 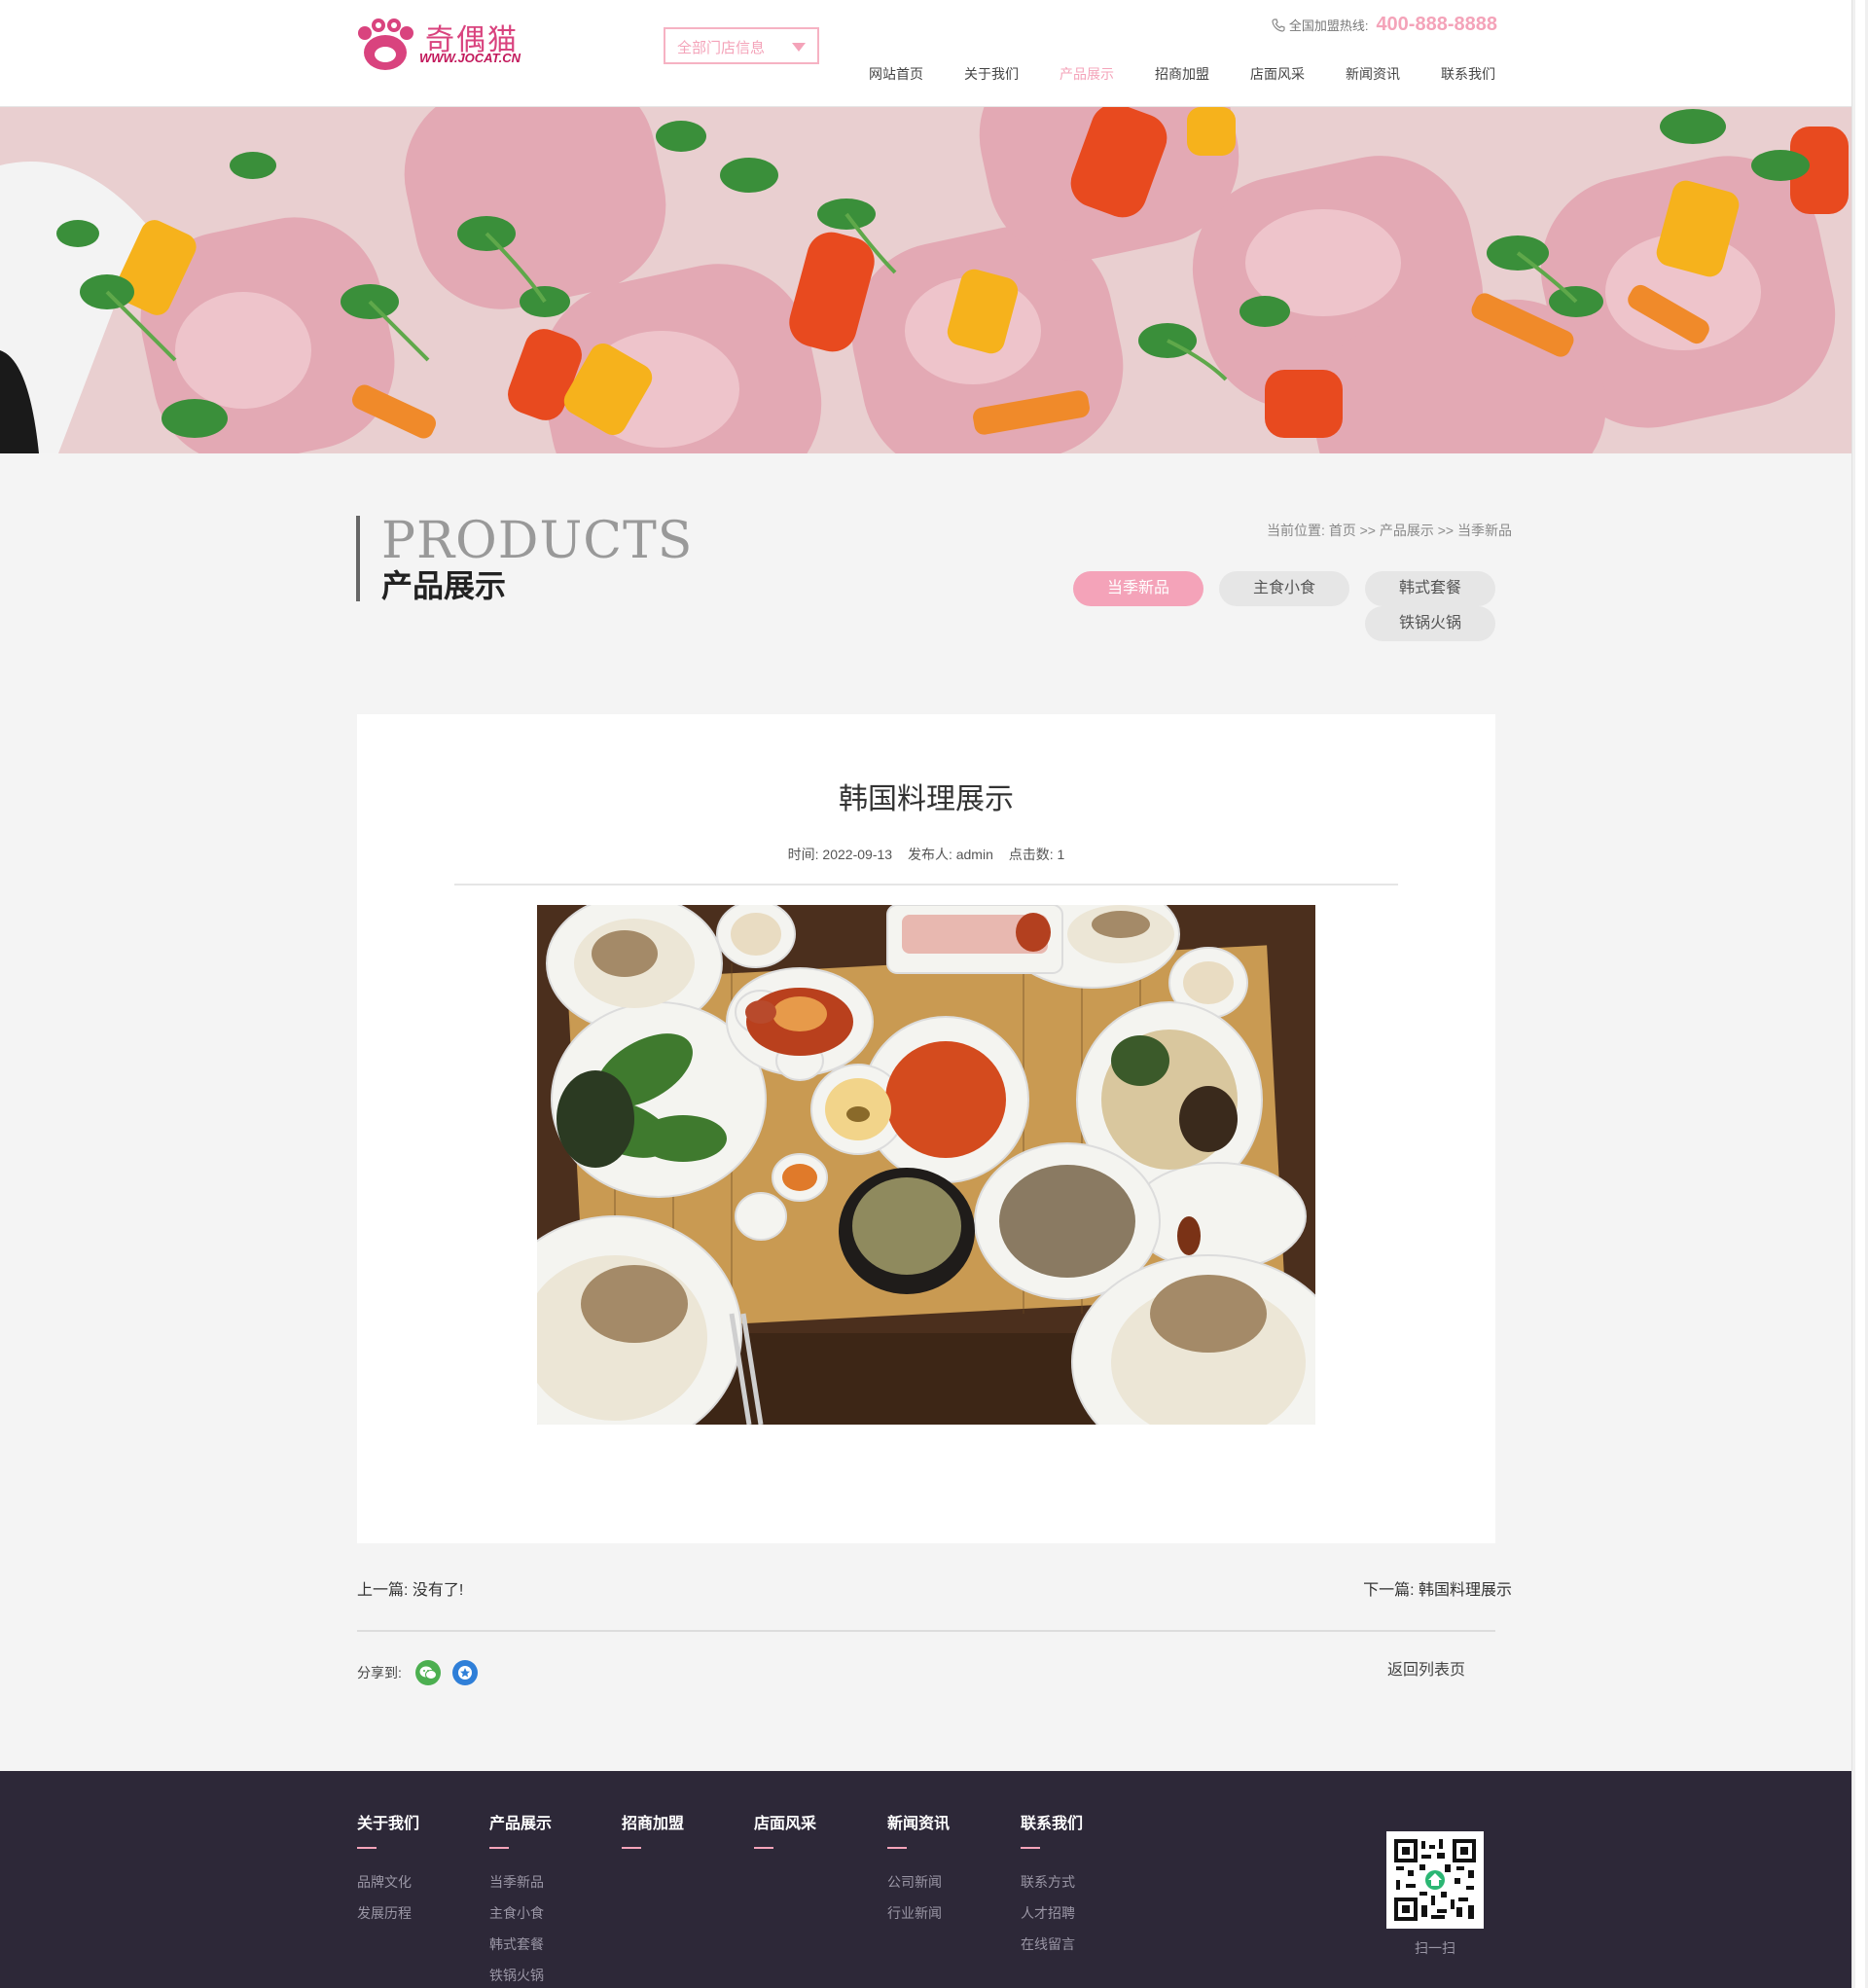 What do you see at coordinates (520, 1824) in the screenshot?
I see `footer-col-title: 产品展示` at bounding box center [520, 1824].